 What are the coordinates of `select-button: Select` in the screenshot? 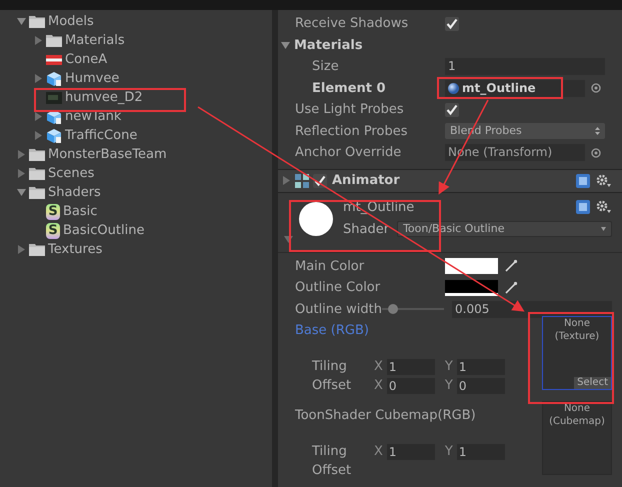 It's located at (592, 383).